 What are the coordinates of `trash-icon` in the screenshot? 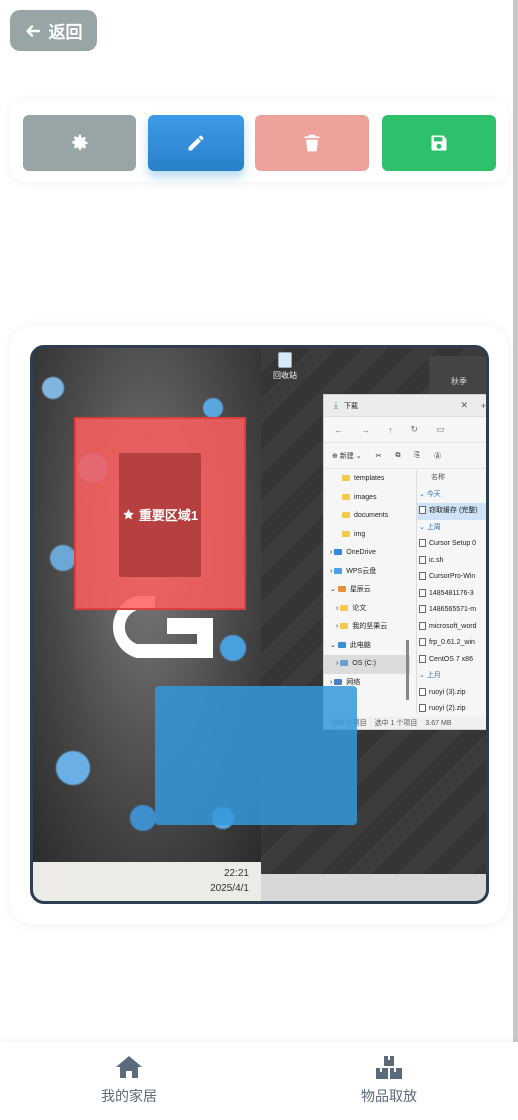 It's located at (312, 143).